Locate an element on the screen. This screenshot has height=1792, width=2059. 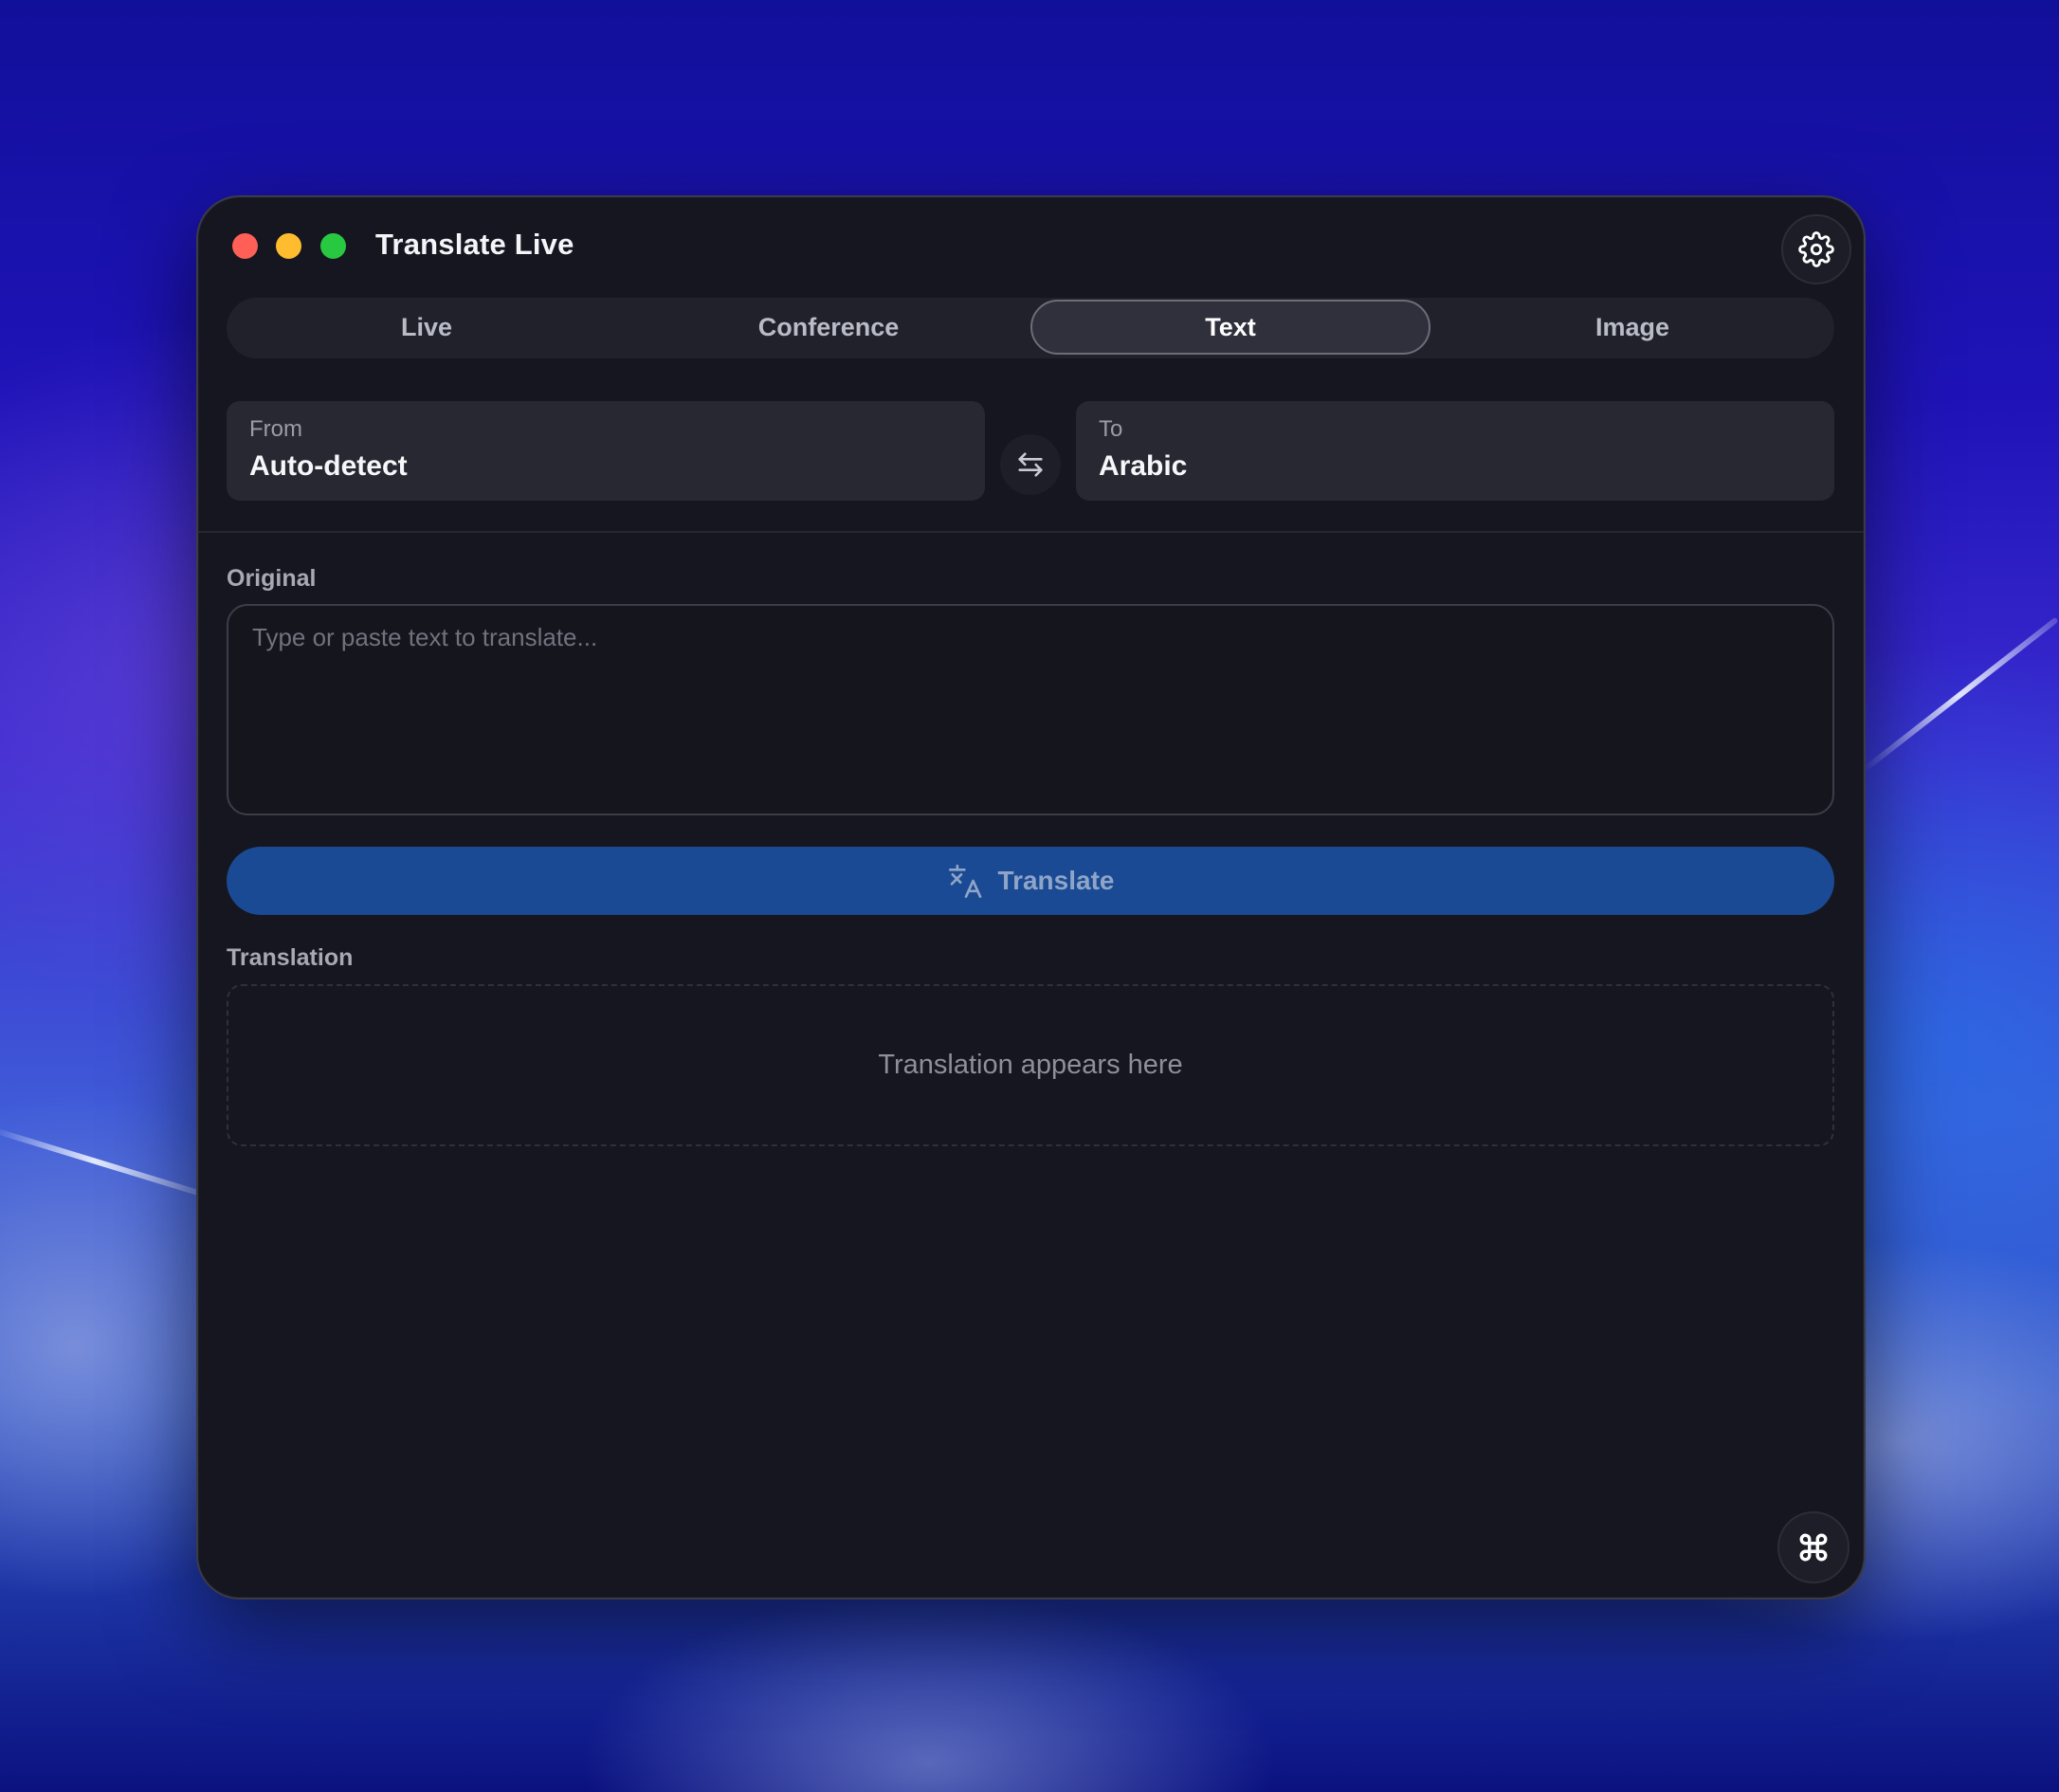
translation-placeholder: Translation appears here is located at coordinates (1030, 1065).